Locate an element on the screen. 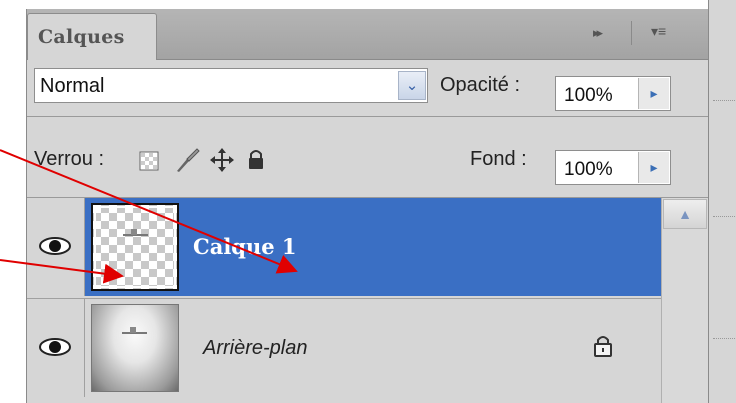  tab-label: Calques is located at coordinates (81, 37).